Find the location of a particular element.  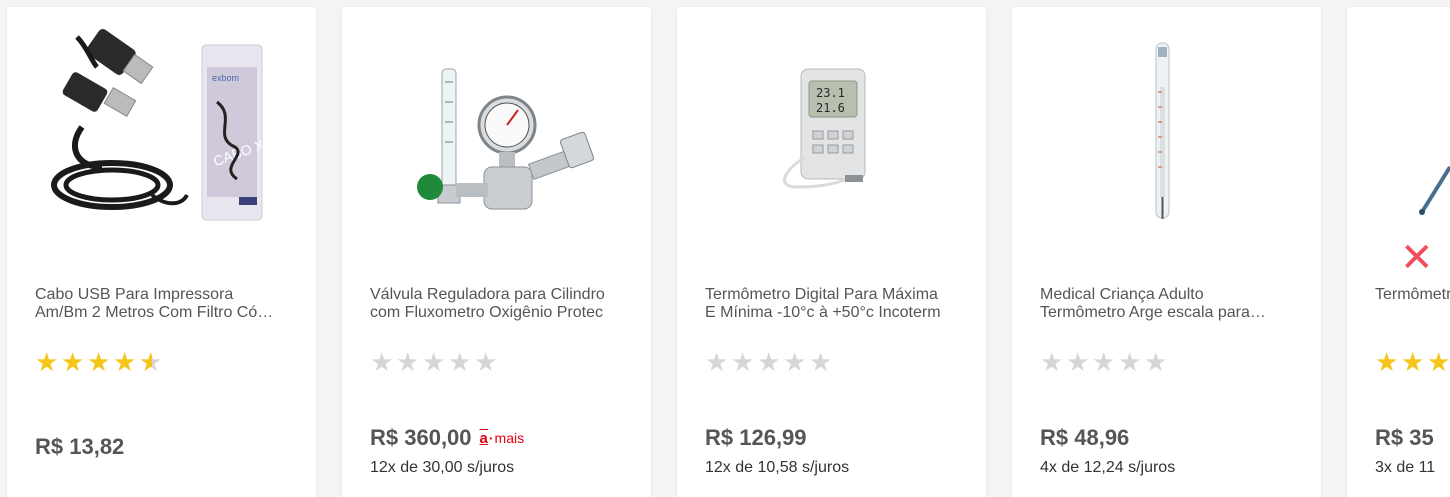

product-price: R$ 35 is located at coordinates (1404, 437).